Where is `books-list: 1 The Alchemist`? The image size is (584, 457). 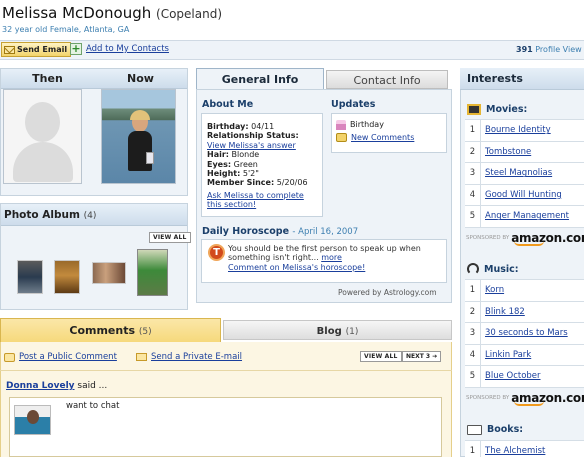
books-list: 1 The Alchemist is located at coordinates (524, 448).